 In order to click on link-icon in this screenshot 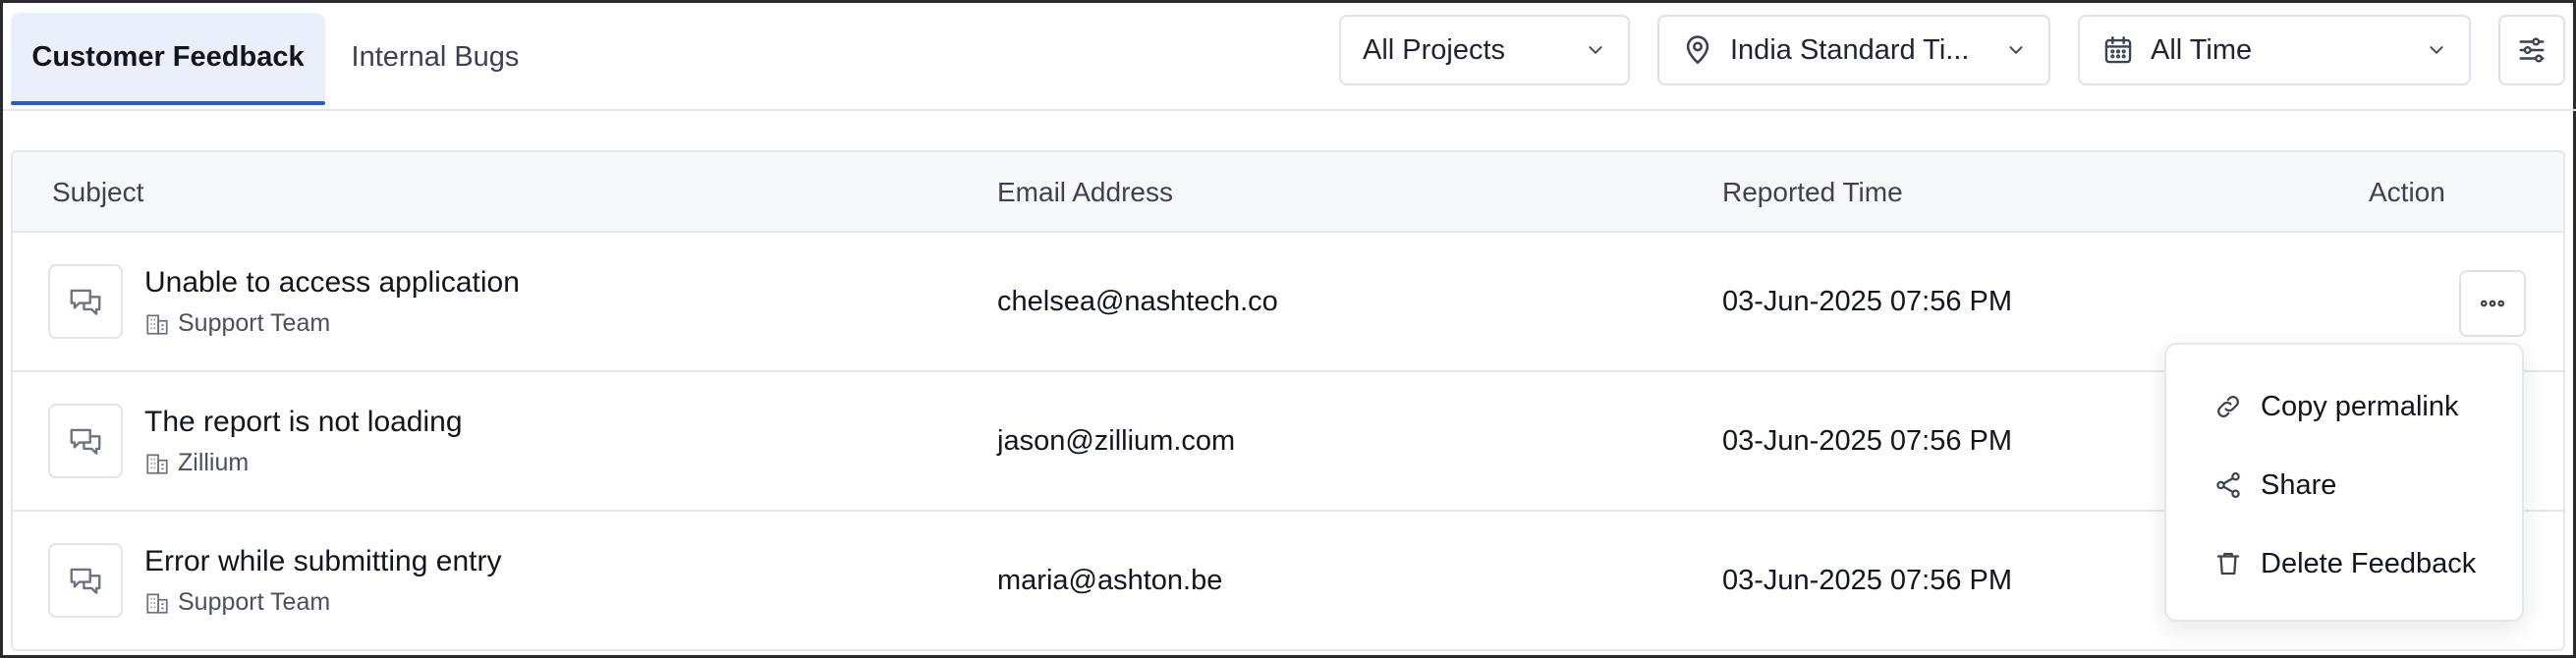, I will do `click(2228, 407)`.